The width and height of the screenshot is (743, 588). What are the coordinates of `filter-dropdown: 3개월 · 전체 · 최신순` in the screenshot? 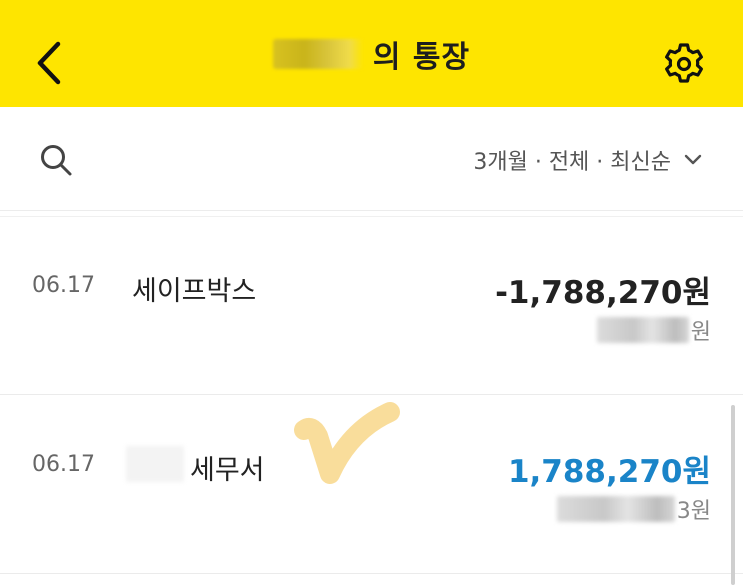 It's located at (588, 160).